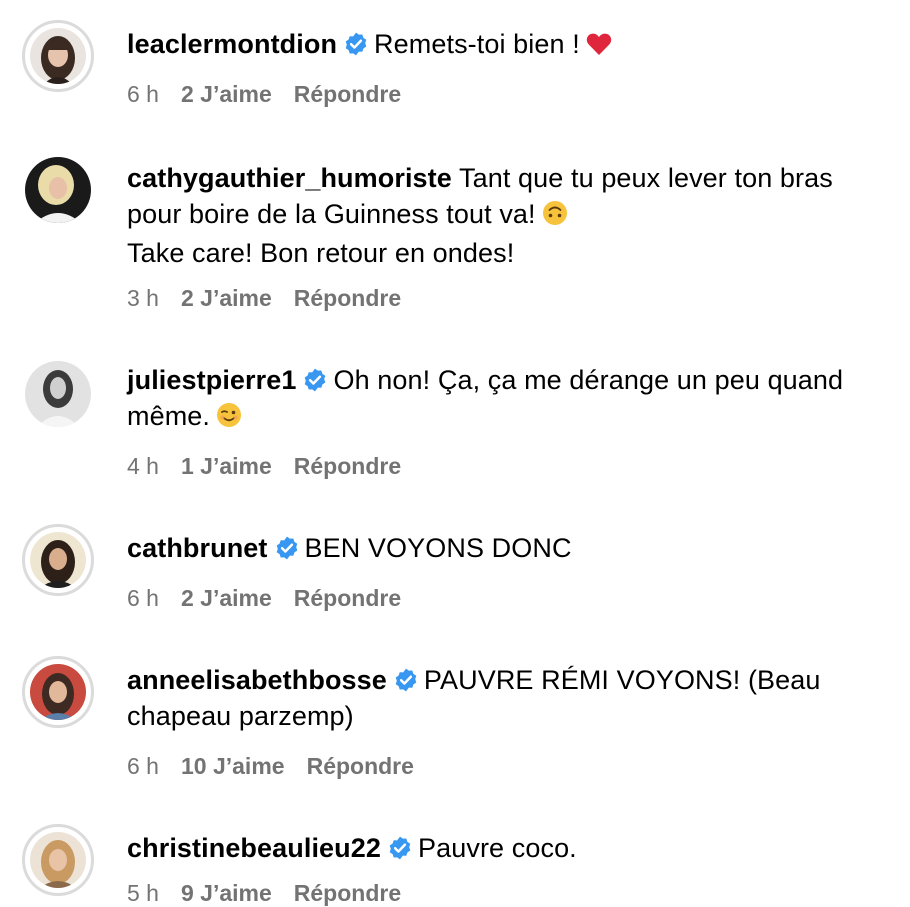  I want to click on comment-username: juliestpierre1, so click(211, 380).